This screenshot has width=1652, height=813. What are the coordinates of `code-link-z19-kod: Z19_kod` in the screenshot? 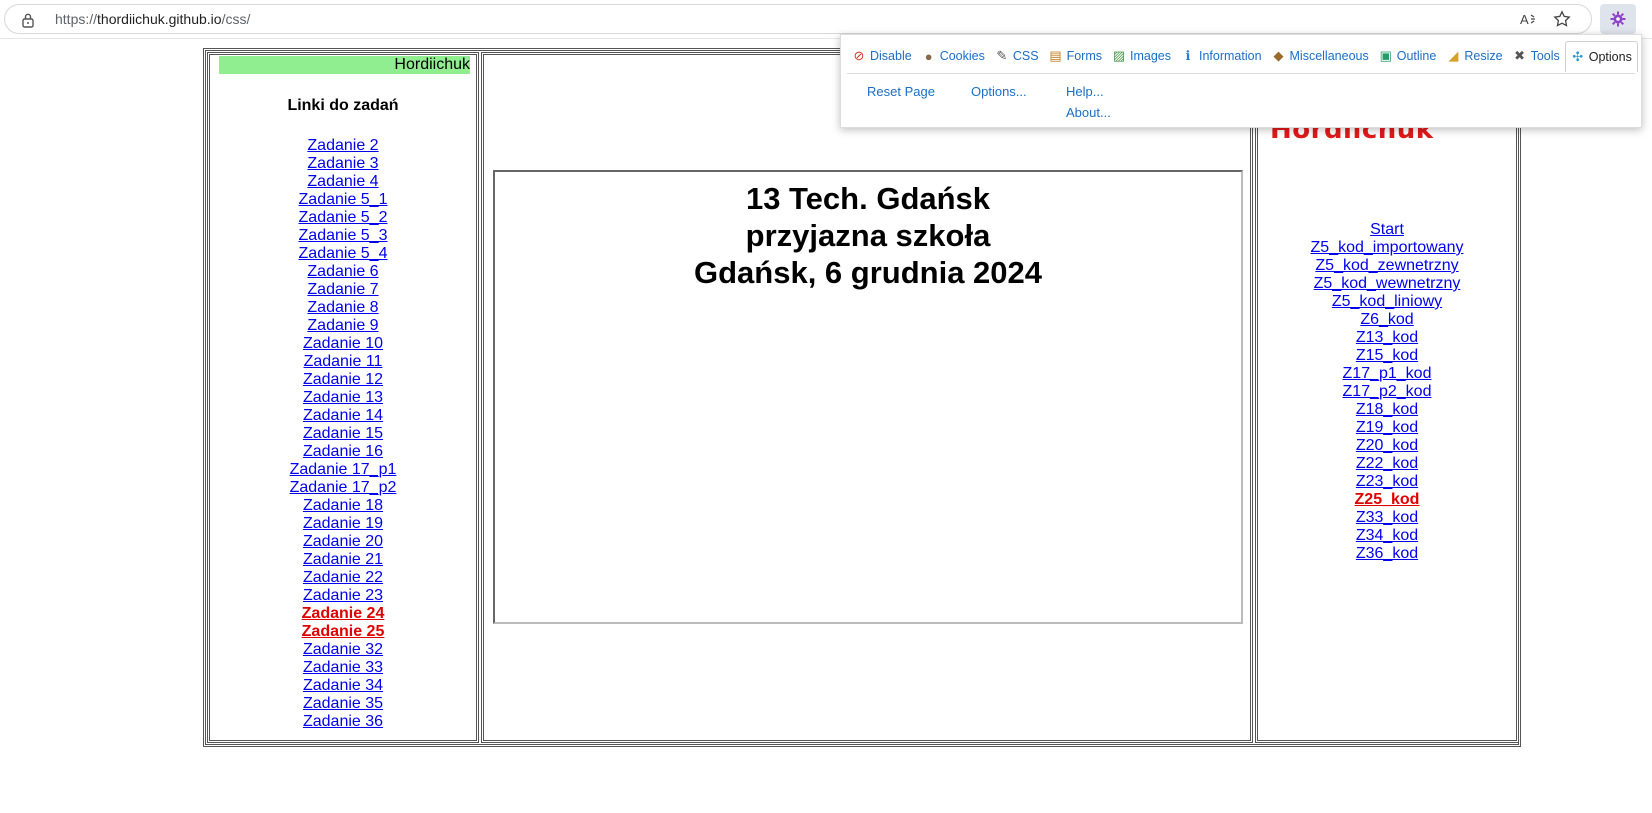 It's located at (1387, 428).